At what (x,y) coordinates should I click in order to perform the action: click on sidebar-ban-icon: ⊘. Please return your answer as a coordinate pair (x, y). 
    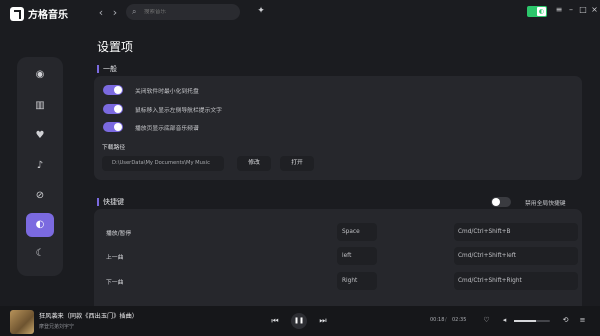
    Looking at the image, I should click on (40, 196).